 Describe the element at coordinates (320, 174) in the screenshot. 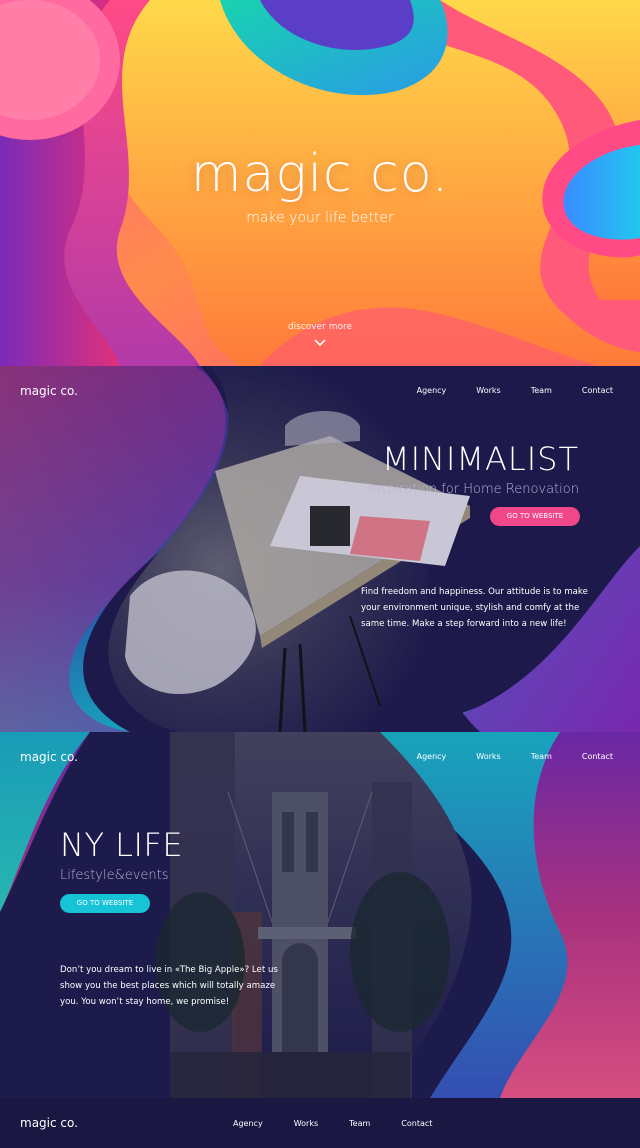

I see `hero-title: magic co.` at that location.